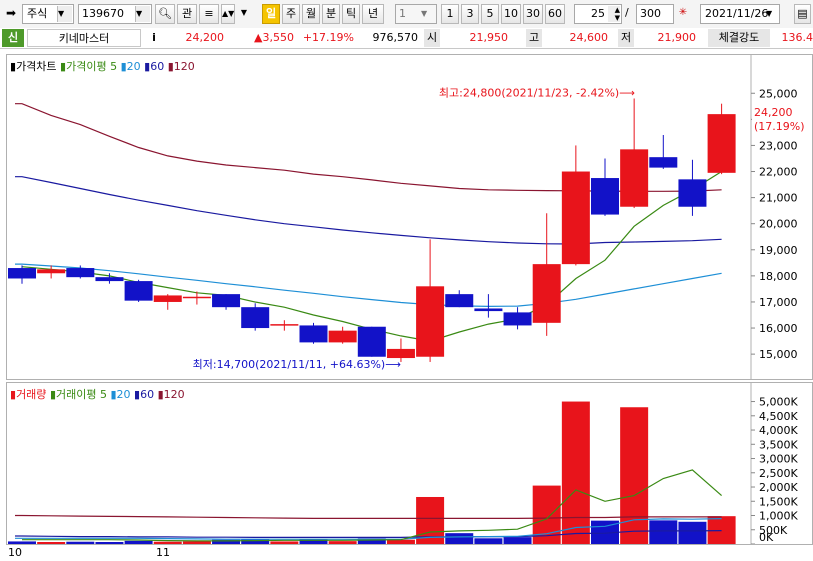 This screenshot has width=813, height=561. Describe the element at coordinates (778, 459) in the screenshot. I see `volume-tick-label: 3,000K` at that location.